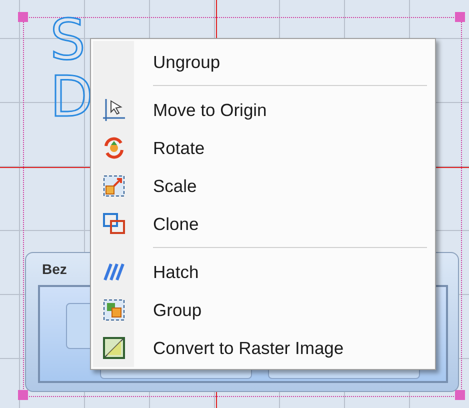  I want to click on menu-item: Hatch, so click(262, 272).